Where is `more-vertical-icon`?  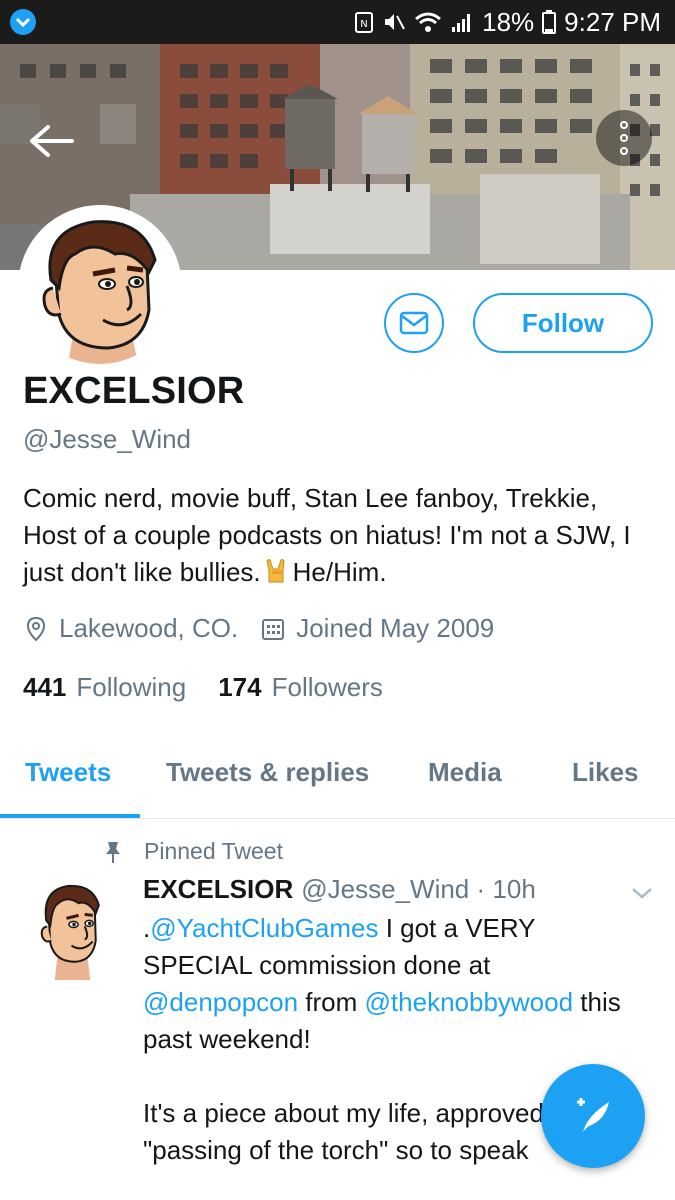
more-vertical-icon is located at coordinates (624, 125).